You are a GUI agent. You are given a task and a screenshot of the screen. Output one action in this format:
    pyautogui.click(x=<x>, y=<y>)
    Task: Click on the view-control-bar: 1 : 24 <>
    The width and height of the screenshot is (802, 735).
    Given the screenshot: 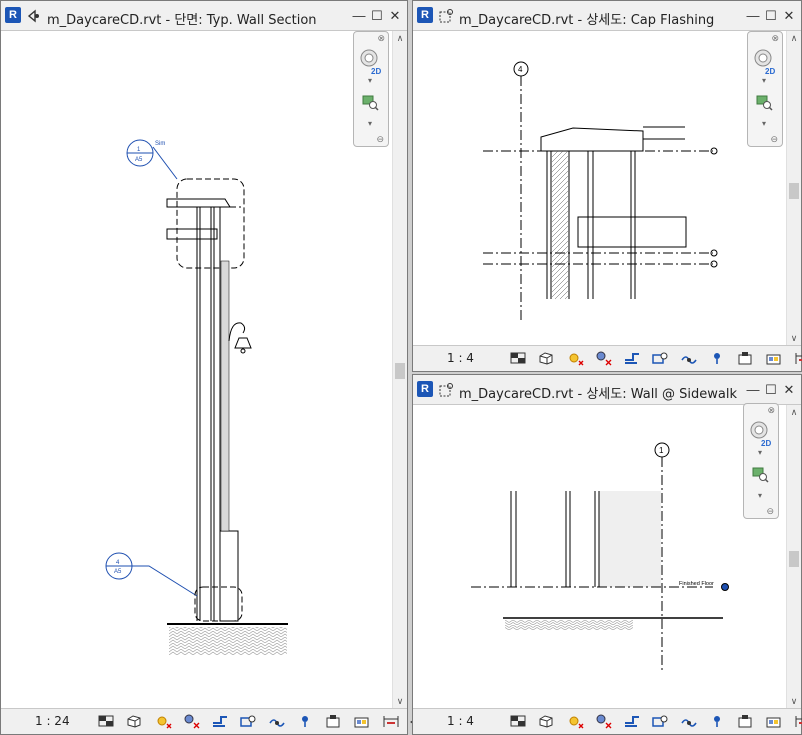 What is the action you would take?
    pyautogui.click(x=214, y=721)
    